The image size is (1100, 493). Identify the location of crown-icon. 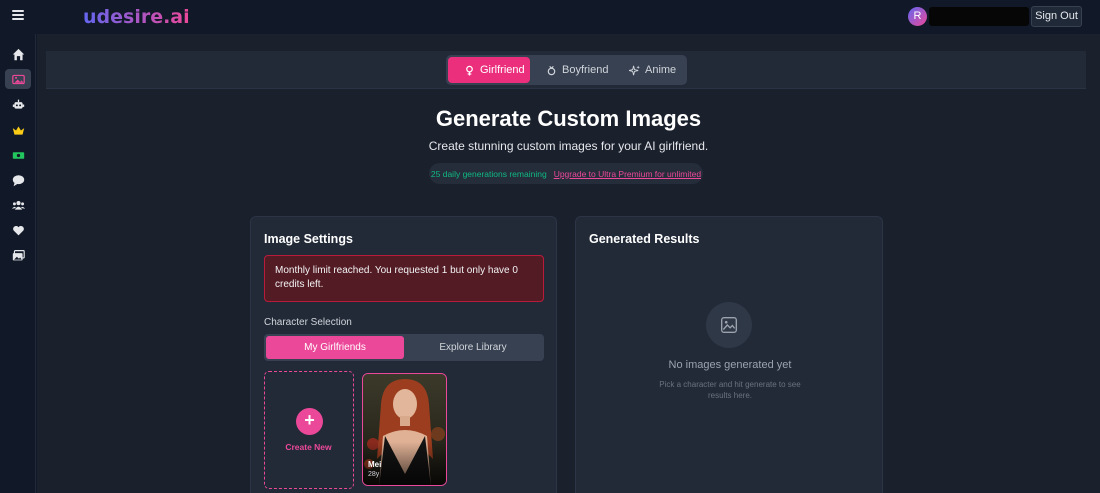
(18, 130).